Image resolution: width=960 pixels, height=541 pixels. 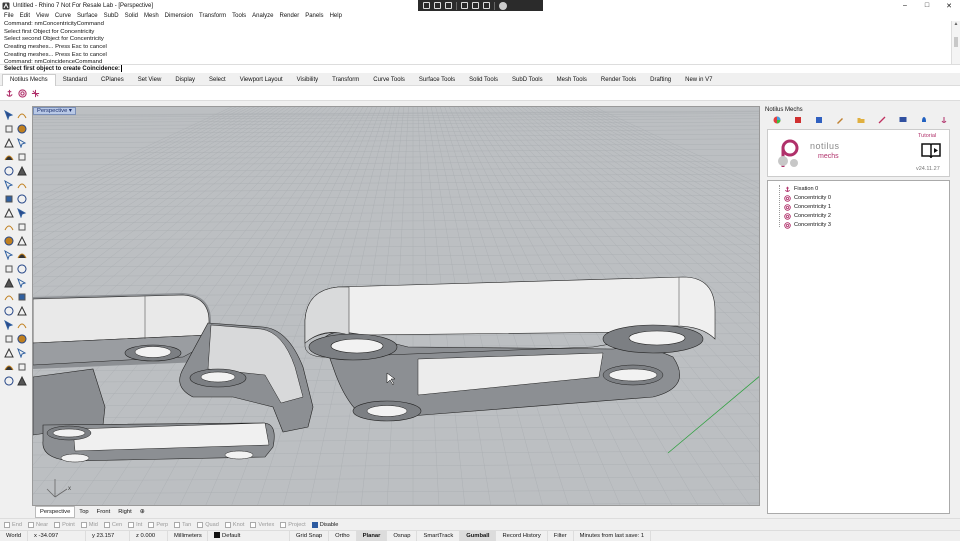 I want to click on tool-34-icon, so click(x=22, y=339).